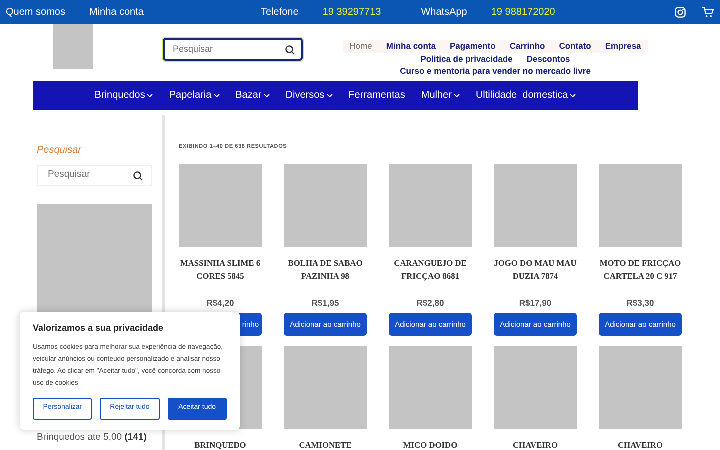 The height and width of the screenshot is (450, 720). I want to click on menu-link: Minha conta, so click(411, 46).